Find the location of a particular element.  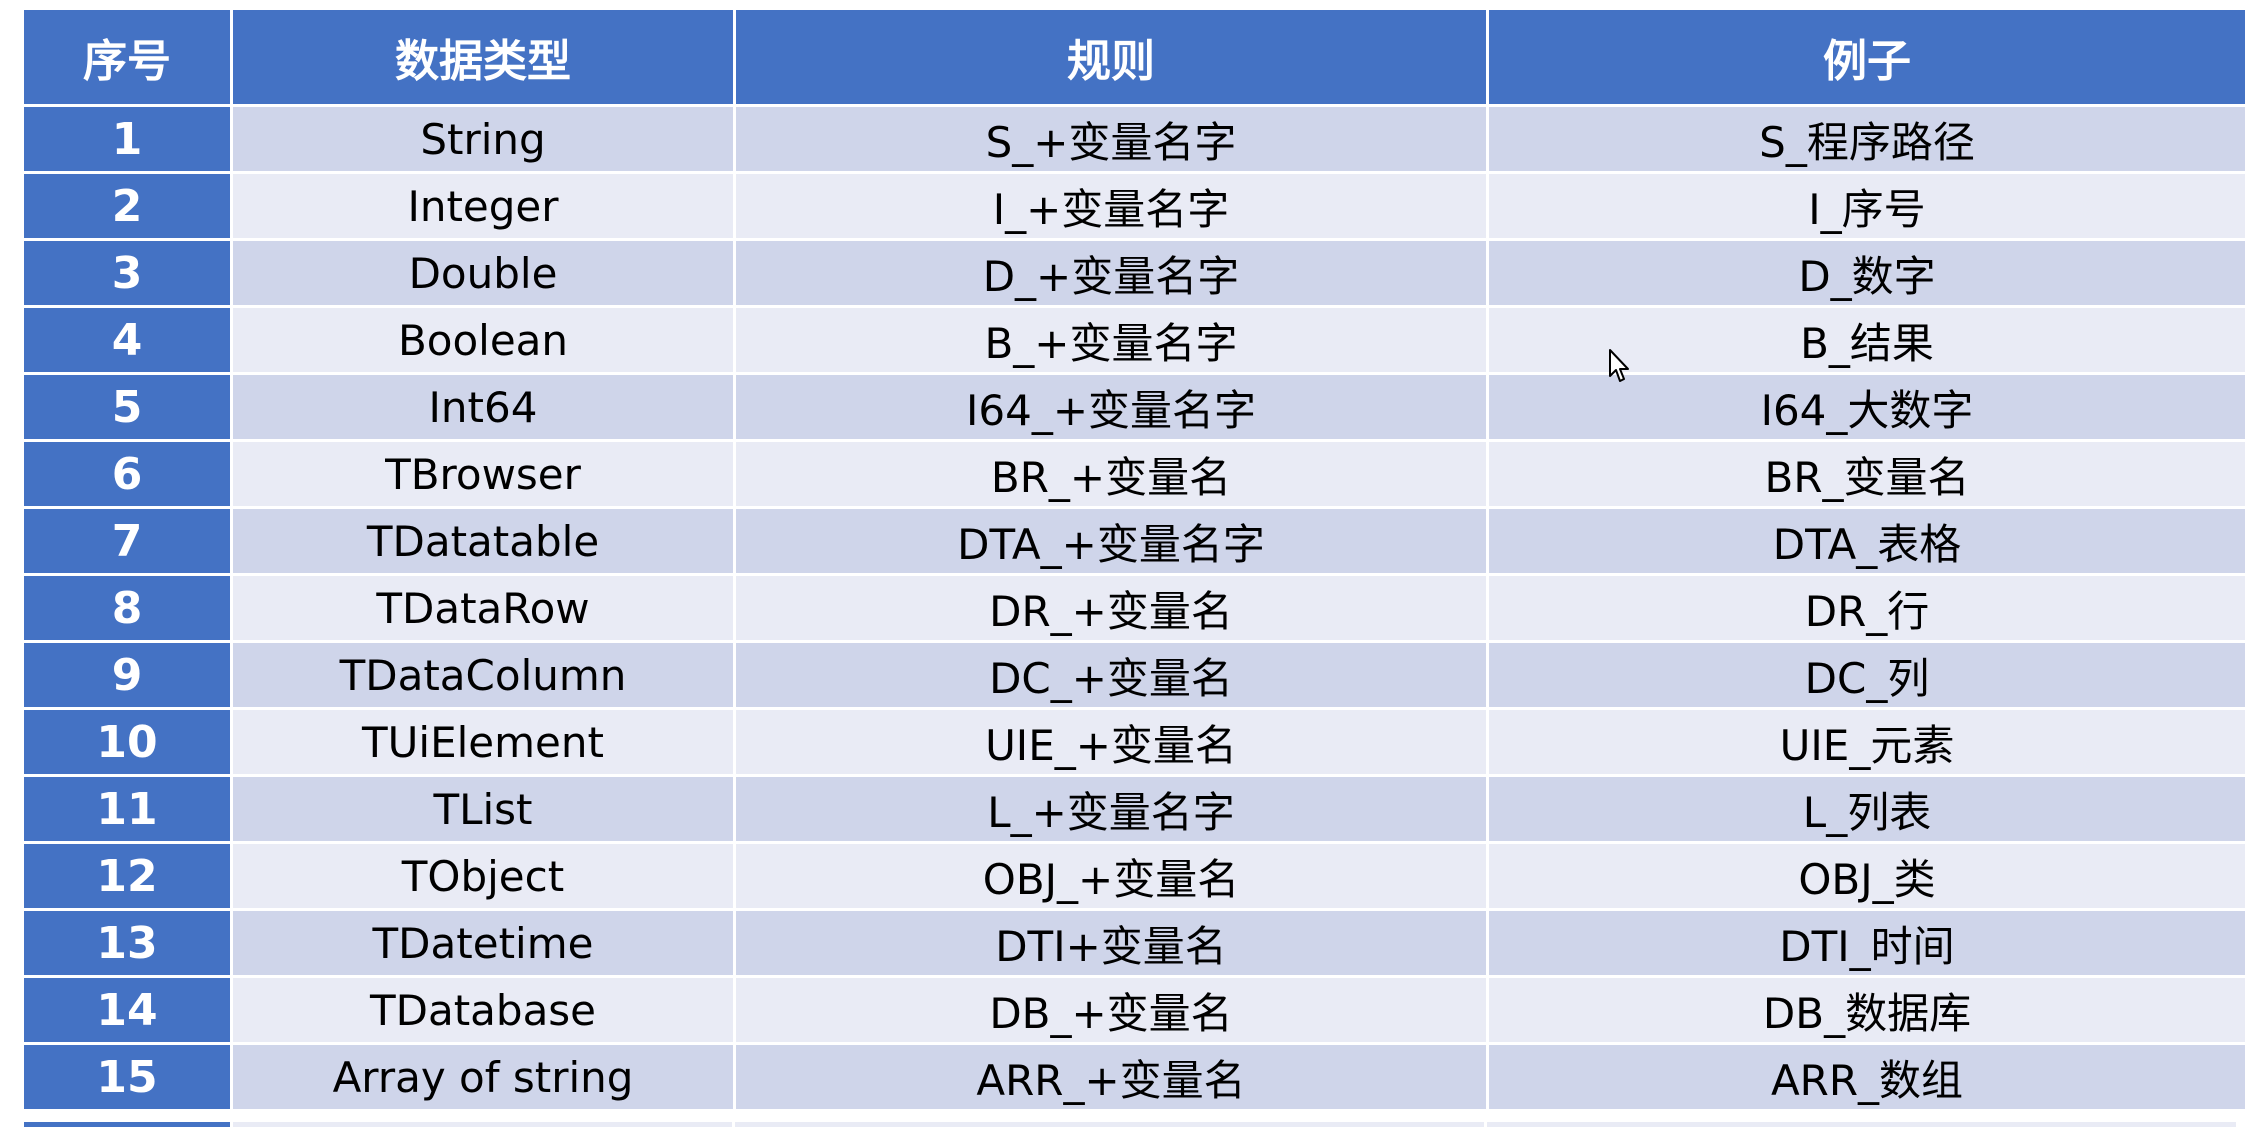

header-example: 例子 is located at coordinates (1867, 57).